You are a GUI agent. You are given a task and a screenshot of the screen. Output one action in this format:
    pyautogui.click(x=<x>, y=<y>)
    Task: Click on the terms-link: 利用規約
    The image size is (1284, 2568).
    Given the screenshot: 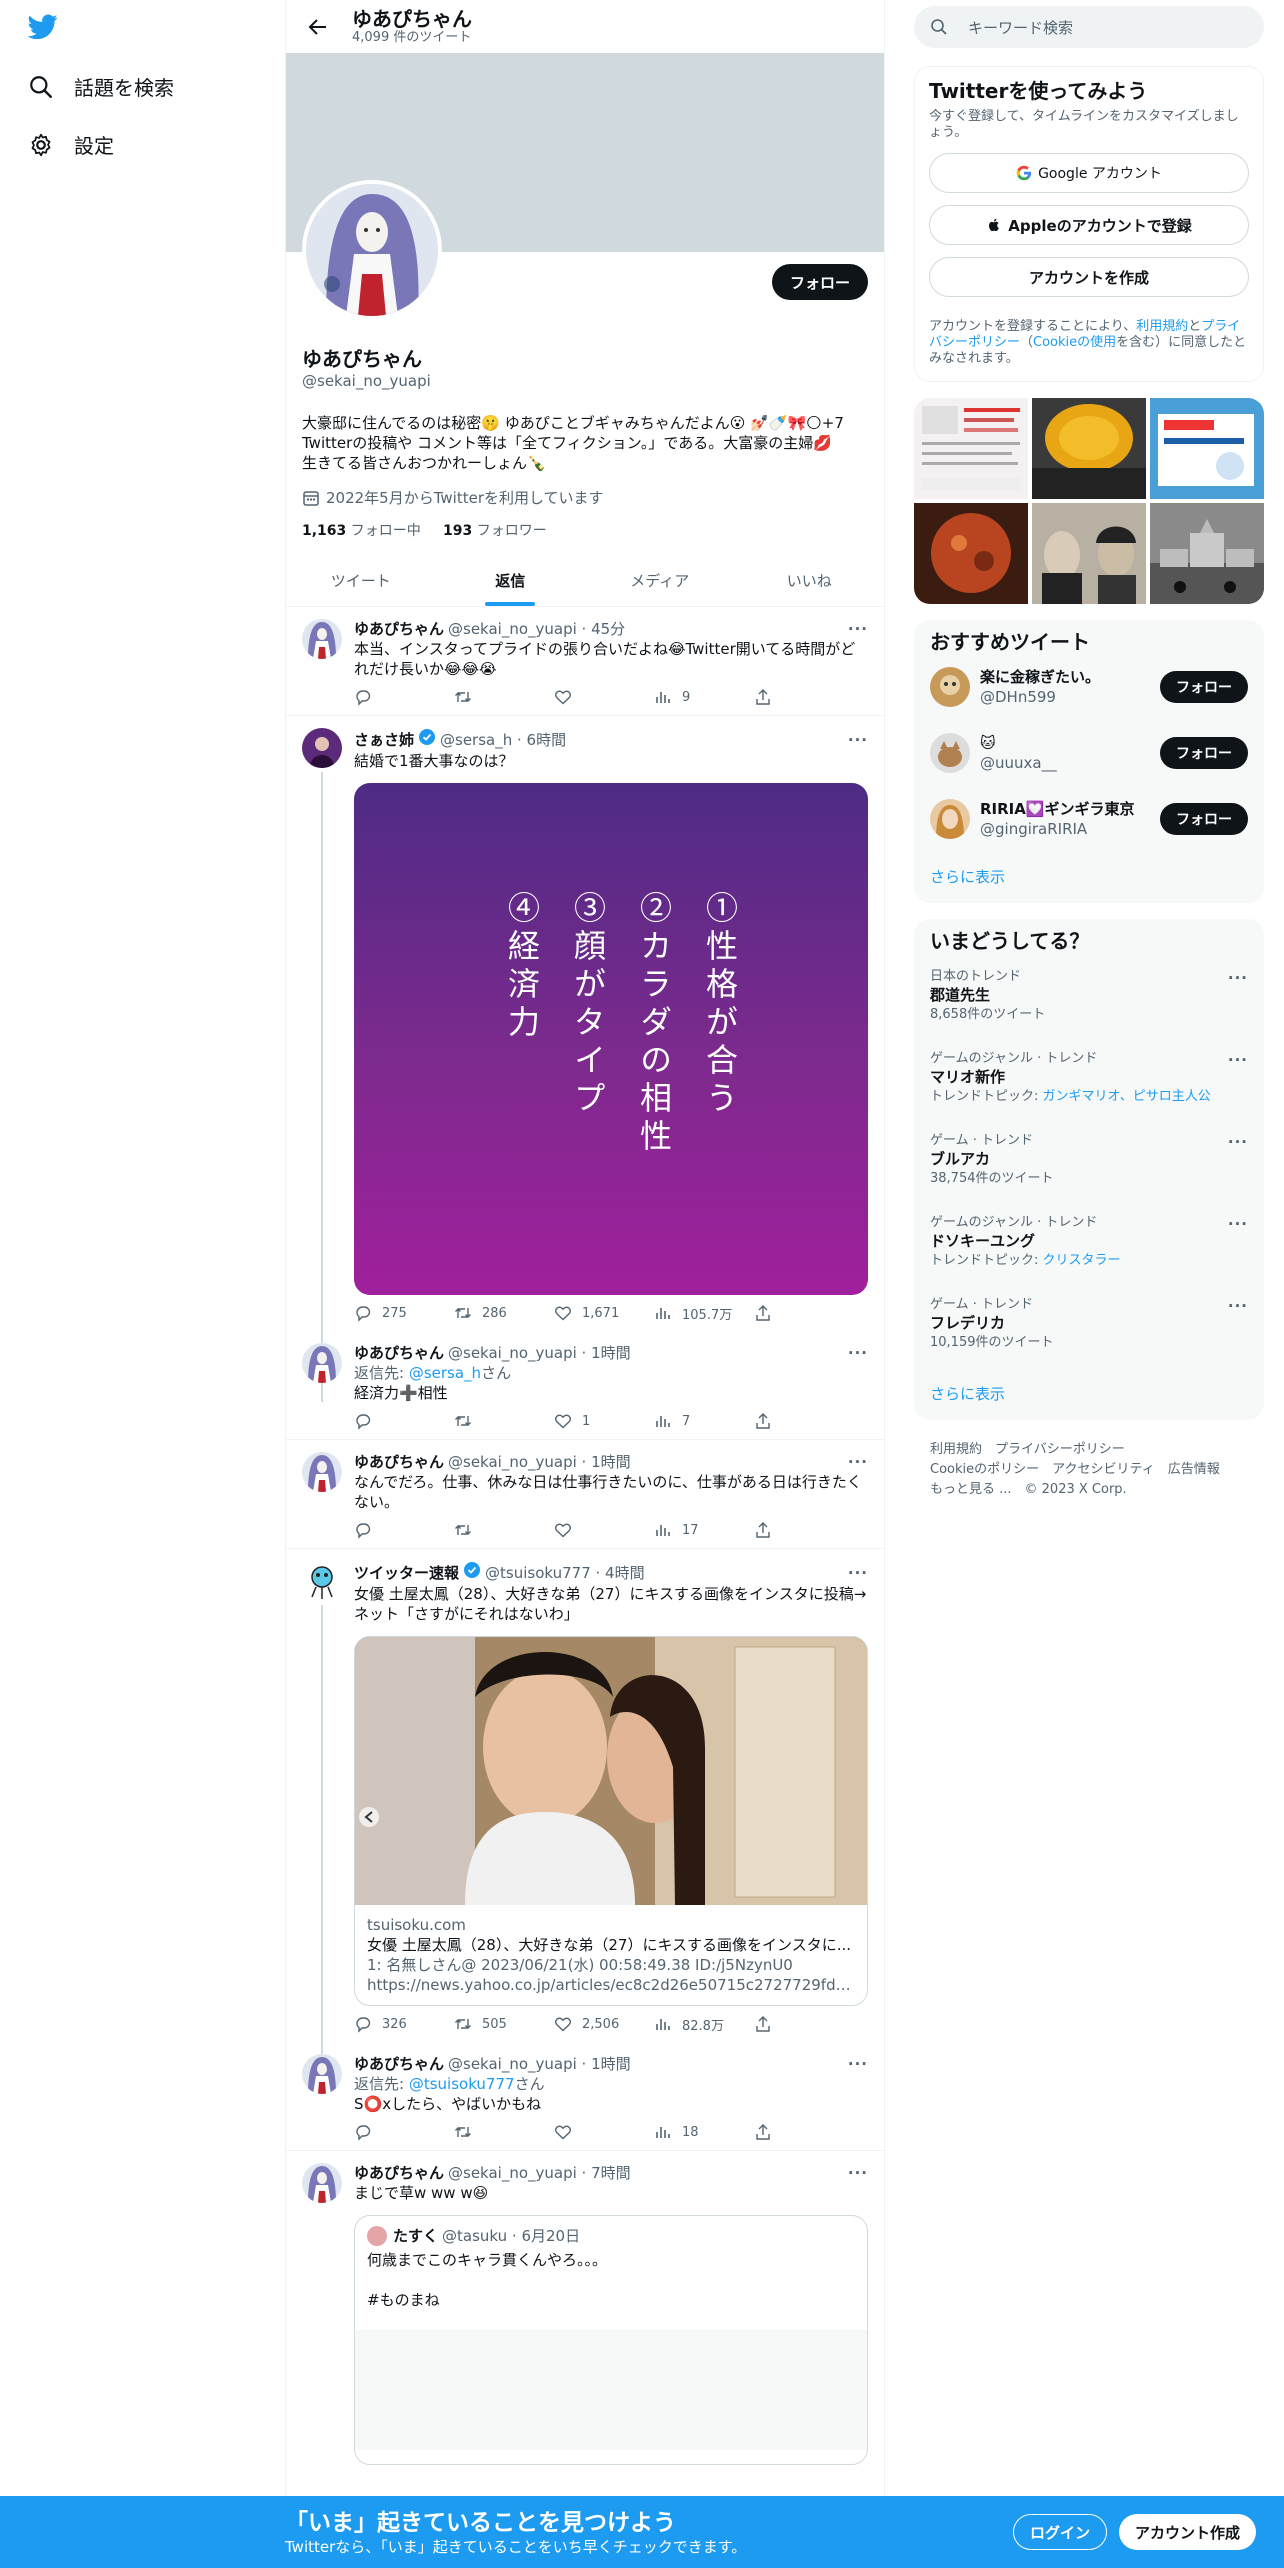 What is the action you would take?
    pyautogui.click(x=1162, y=326)
    